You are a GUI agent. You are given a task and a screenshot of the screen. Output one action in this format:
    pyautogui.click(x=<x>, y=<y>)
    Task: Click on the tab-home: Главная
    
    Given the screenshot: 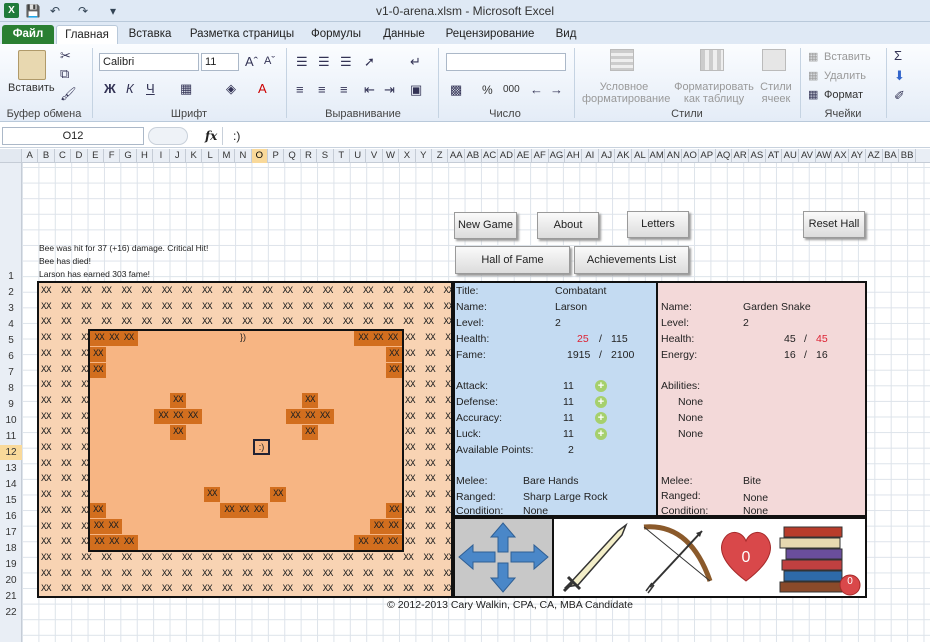 What is the action you would take?
    pyautogui.click(x=87, y=34)
    